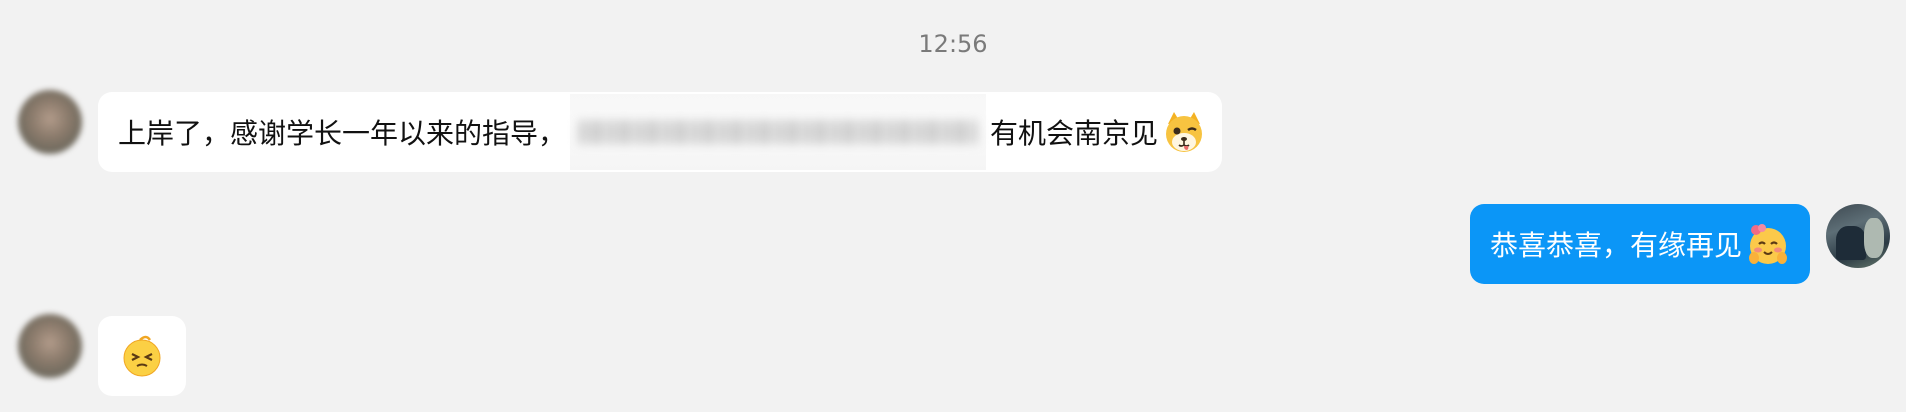 The height and width of the screenshot is (412, 1906). What do you see at coordinates (1768, 244) in the screenshot?
I see `blushing-face-emoji-icon` at bounding box center [1768, 244].